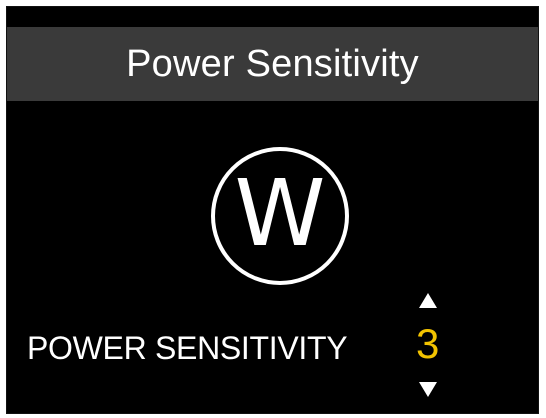  Describe the element at coordinates (427, 344) in the screenshot. I see `power-sensitivity-value: 3` at that location.